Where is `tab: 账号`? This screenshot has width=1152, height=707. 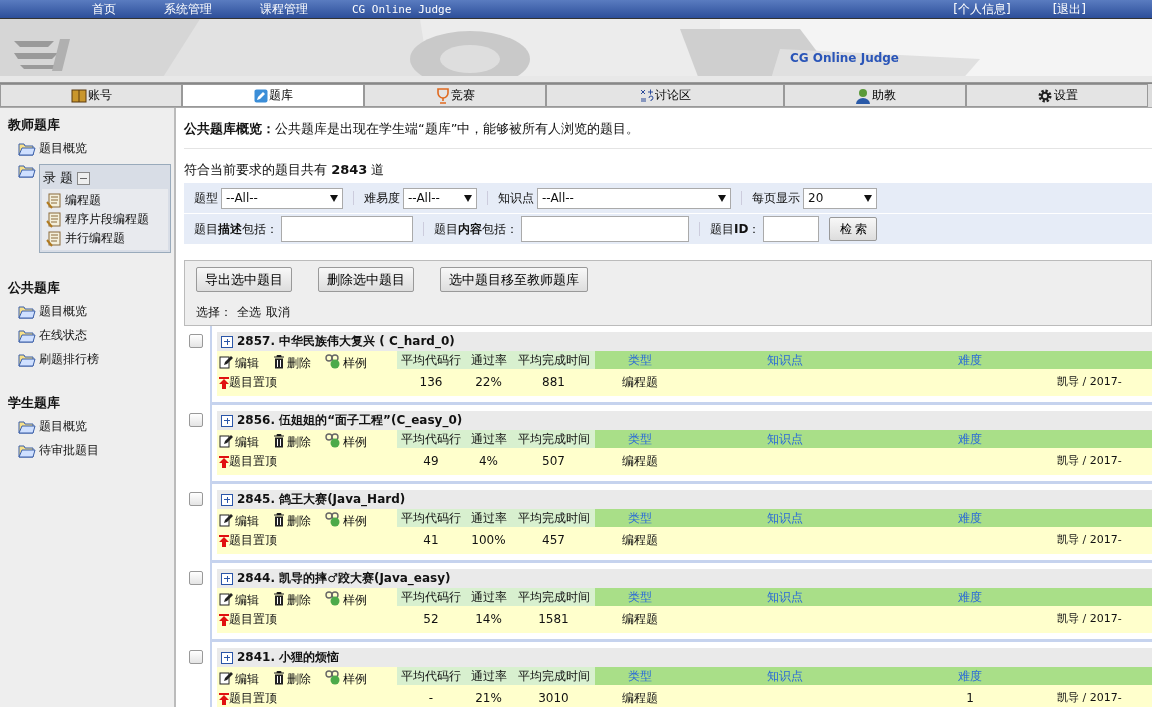
tab: 账号 is located at coordinates (91, 95).